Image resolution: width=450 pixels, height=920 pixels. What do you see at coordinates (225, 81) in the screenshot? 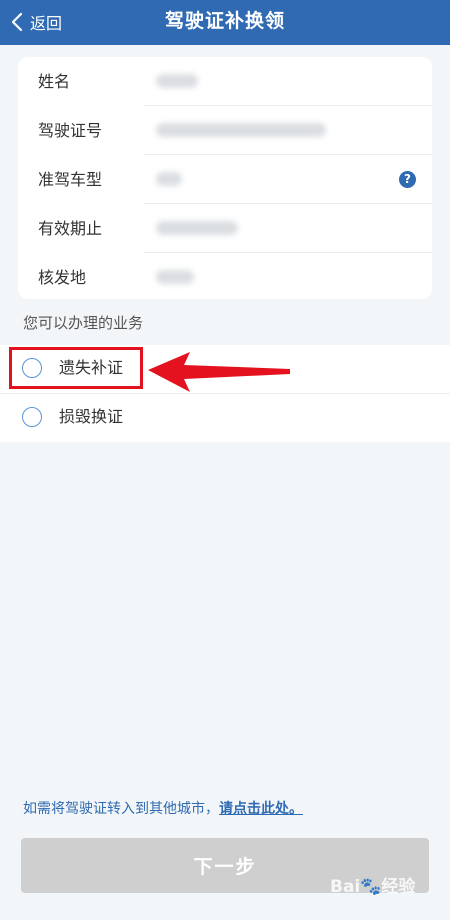
I see `info-row-name: 姓名` at bounding box center [225, 81].